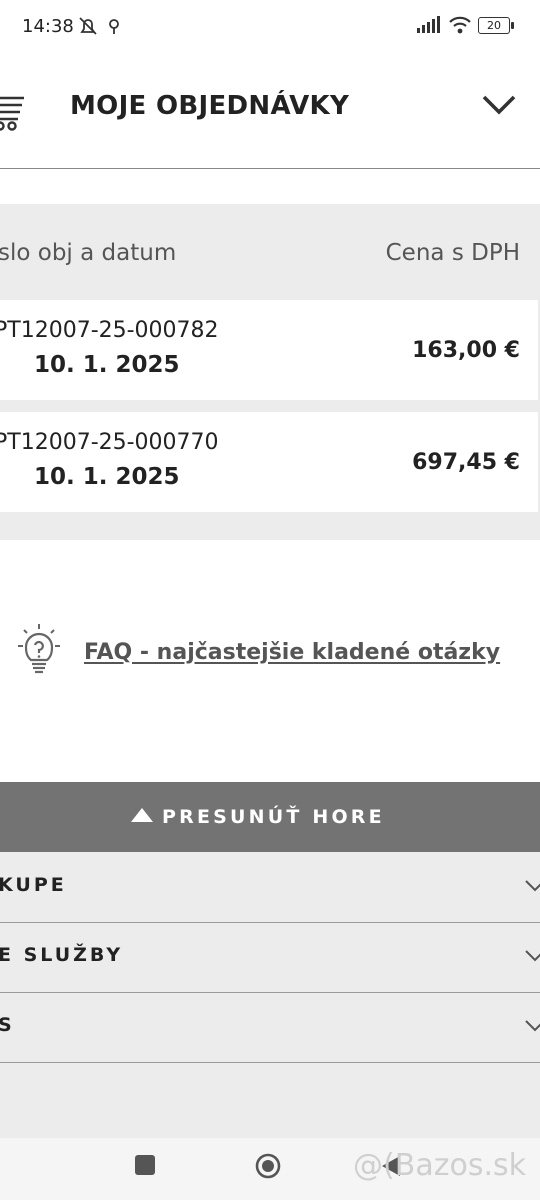  I want to click on order-number: PT12007-25-000770, so click(109, 442).